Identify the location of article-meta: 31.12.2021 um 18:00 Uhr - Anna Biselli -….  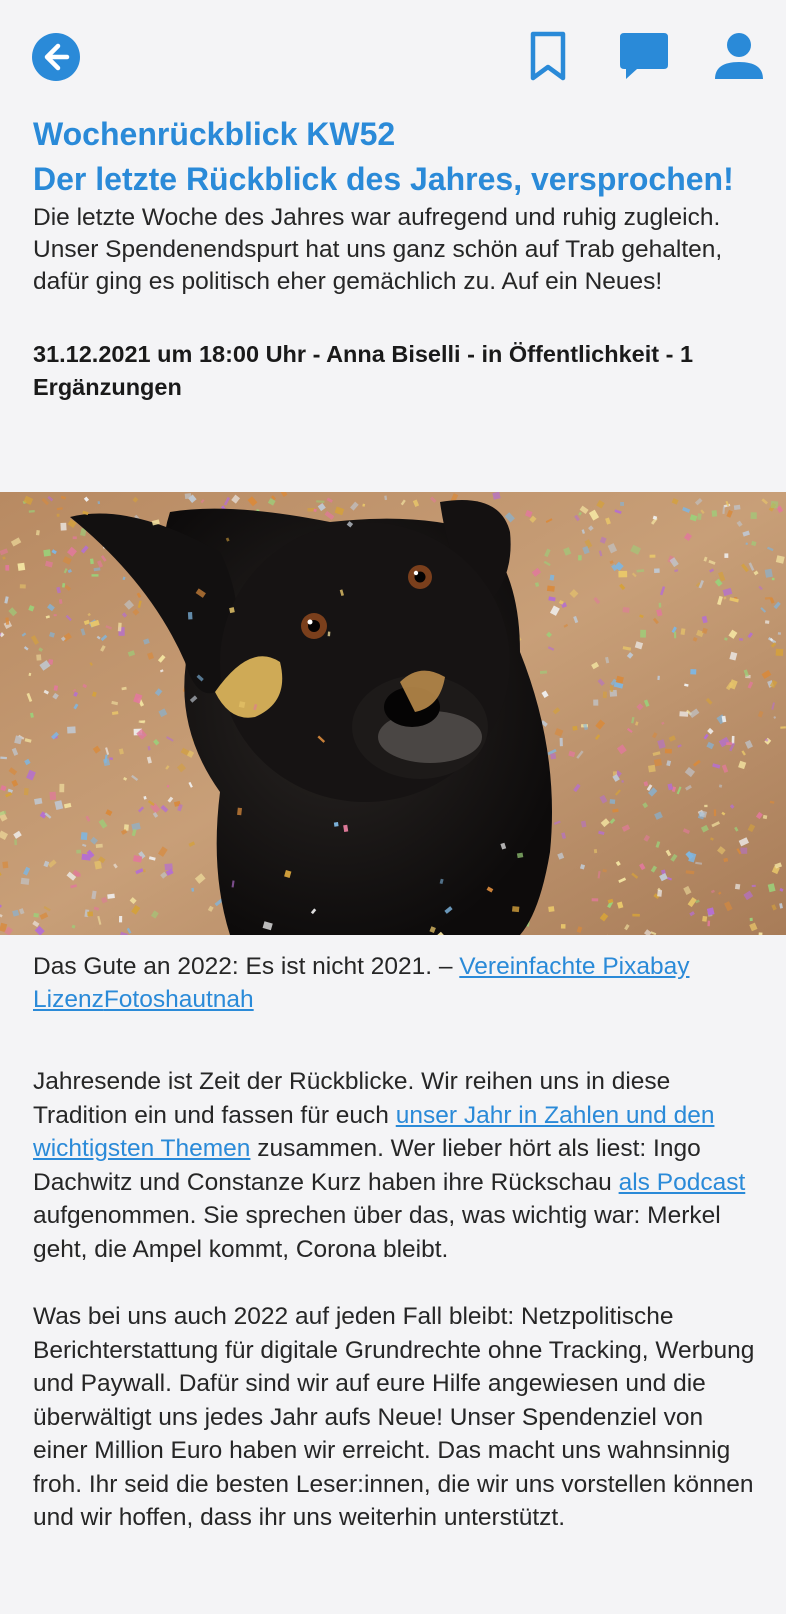
(394, 371).